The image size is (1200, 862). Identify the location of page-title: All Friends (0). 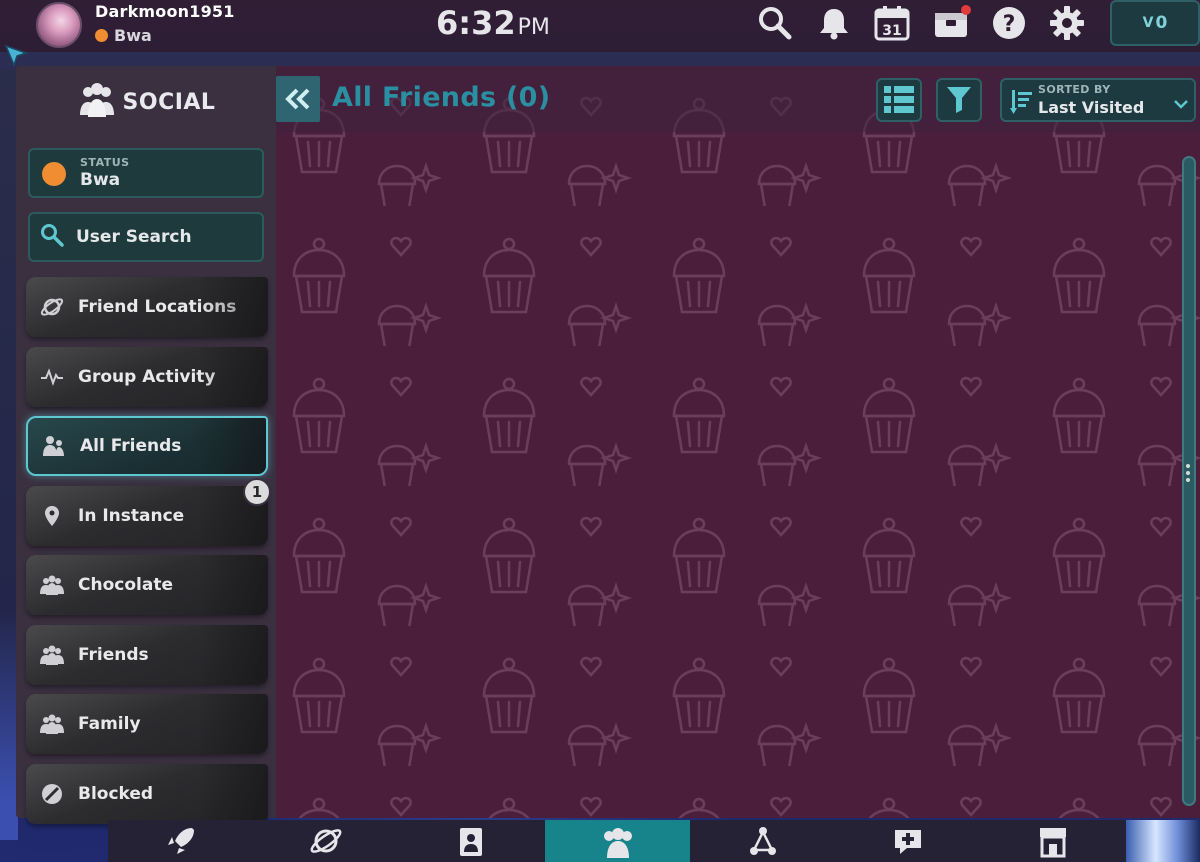
(441, 97).